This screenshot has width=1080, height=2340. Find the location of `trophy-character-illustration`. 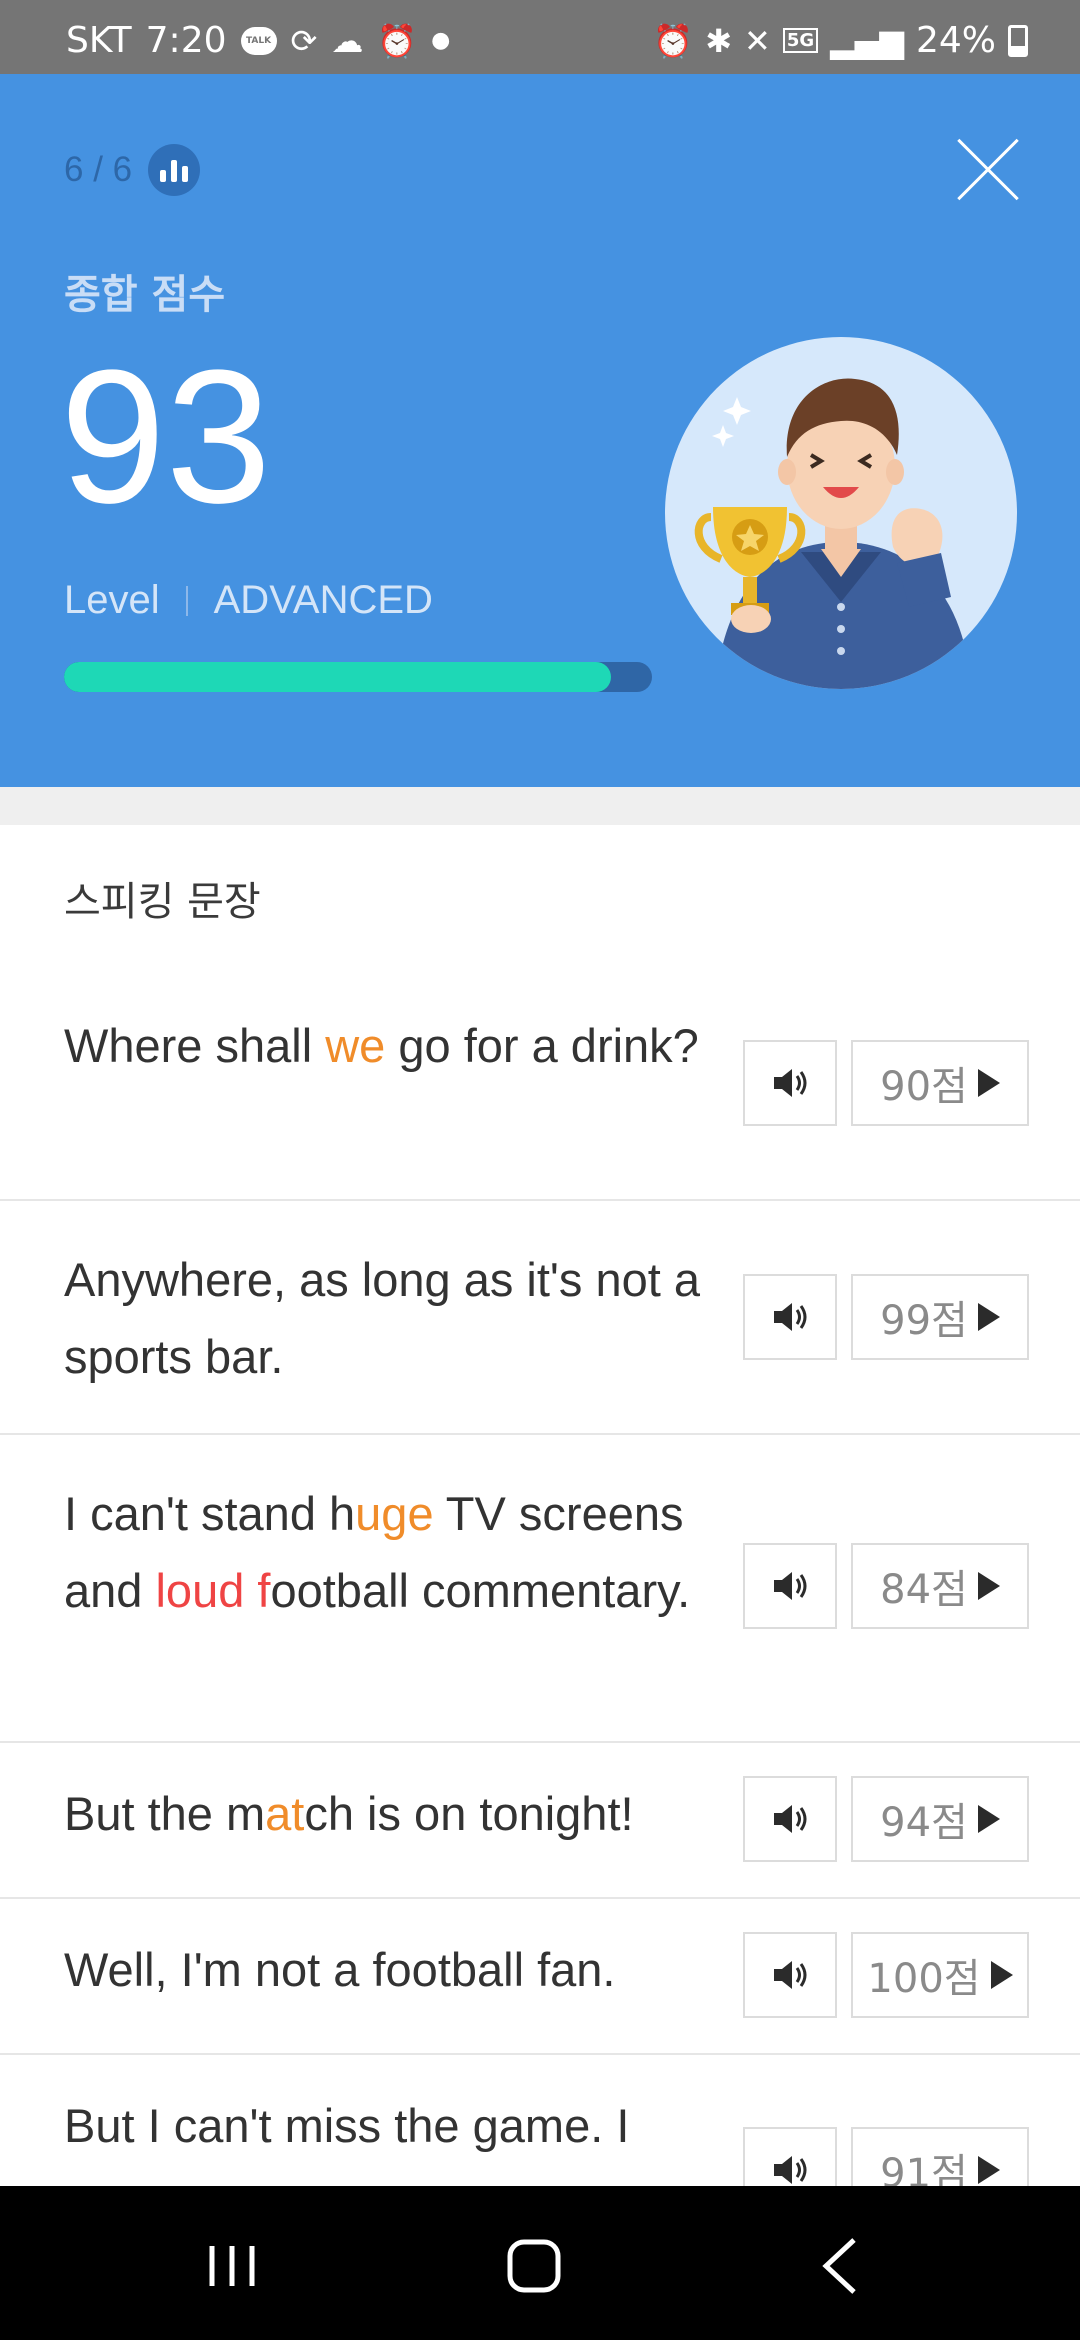

trophy-character-illustration is located at coordinates (841, 513).